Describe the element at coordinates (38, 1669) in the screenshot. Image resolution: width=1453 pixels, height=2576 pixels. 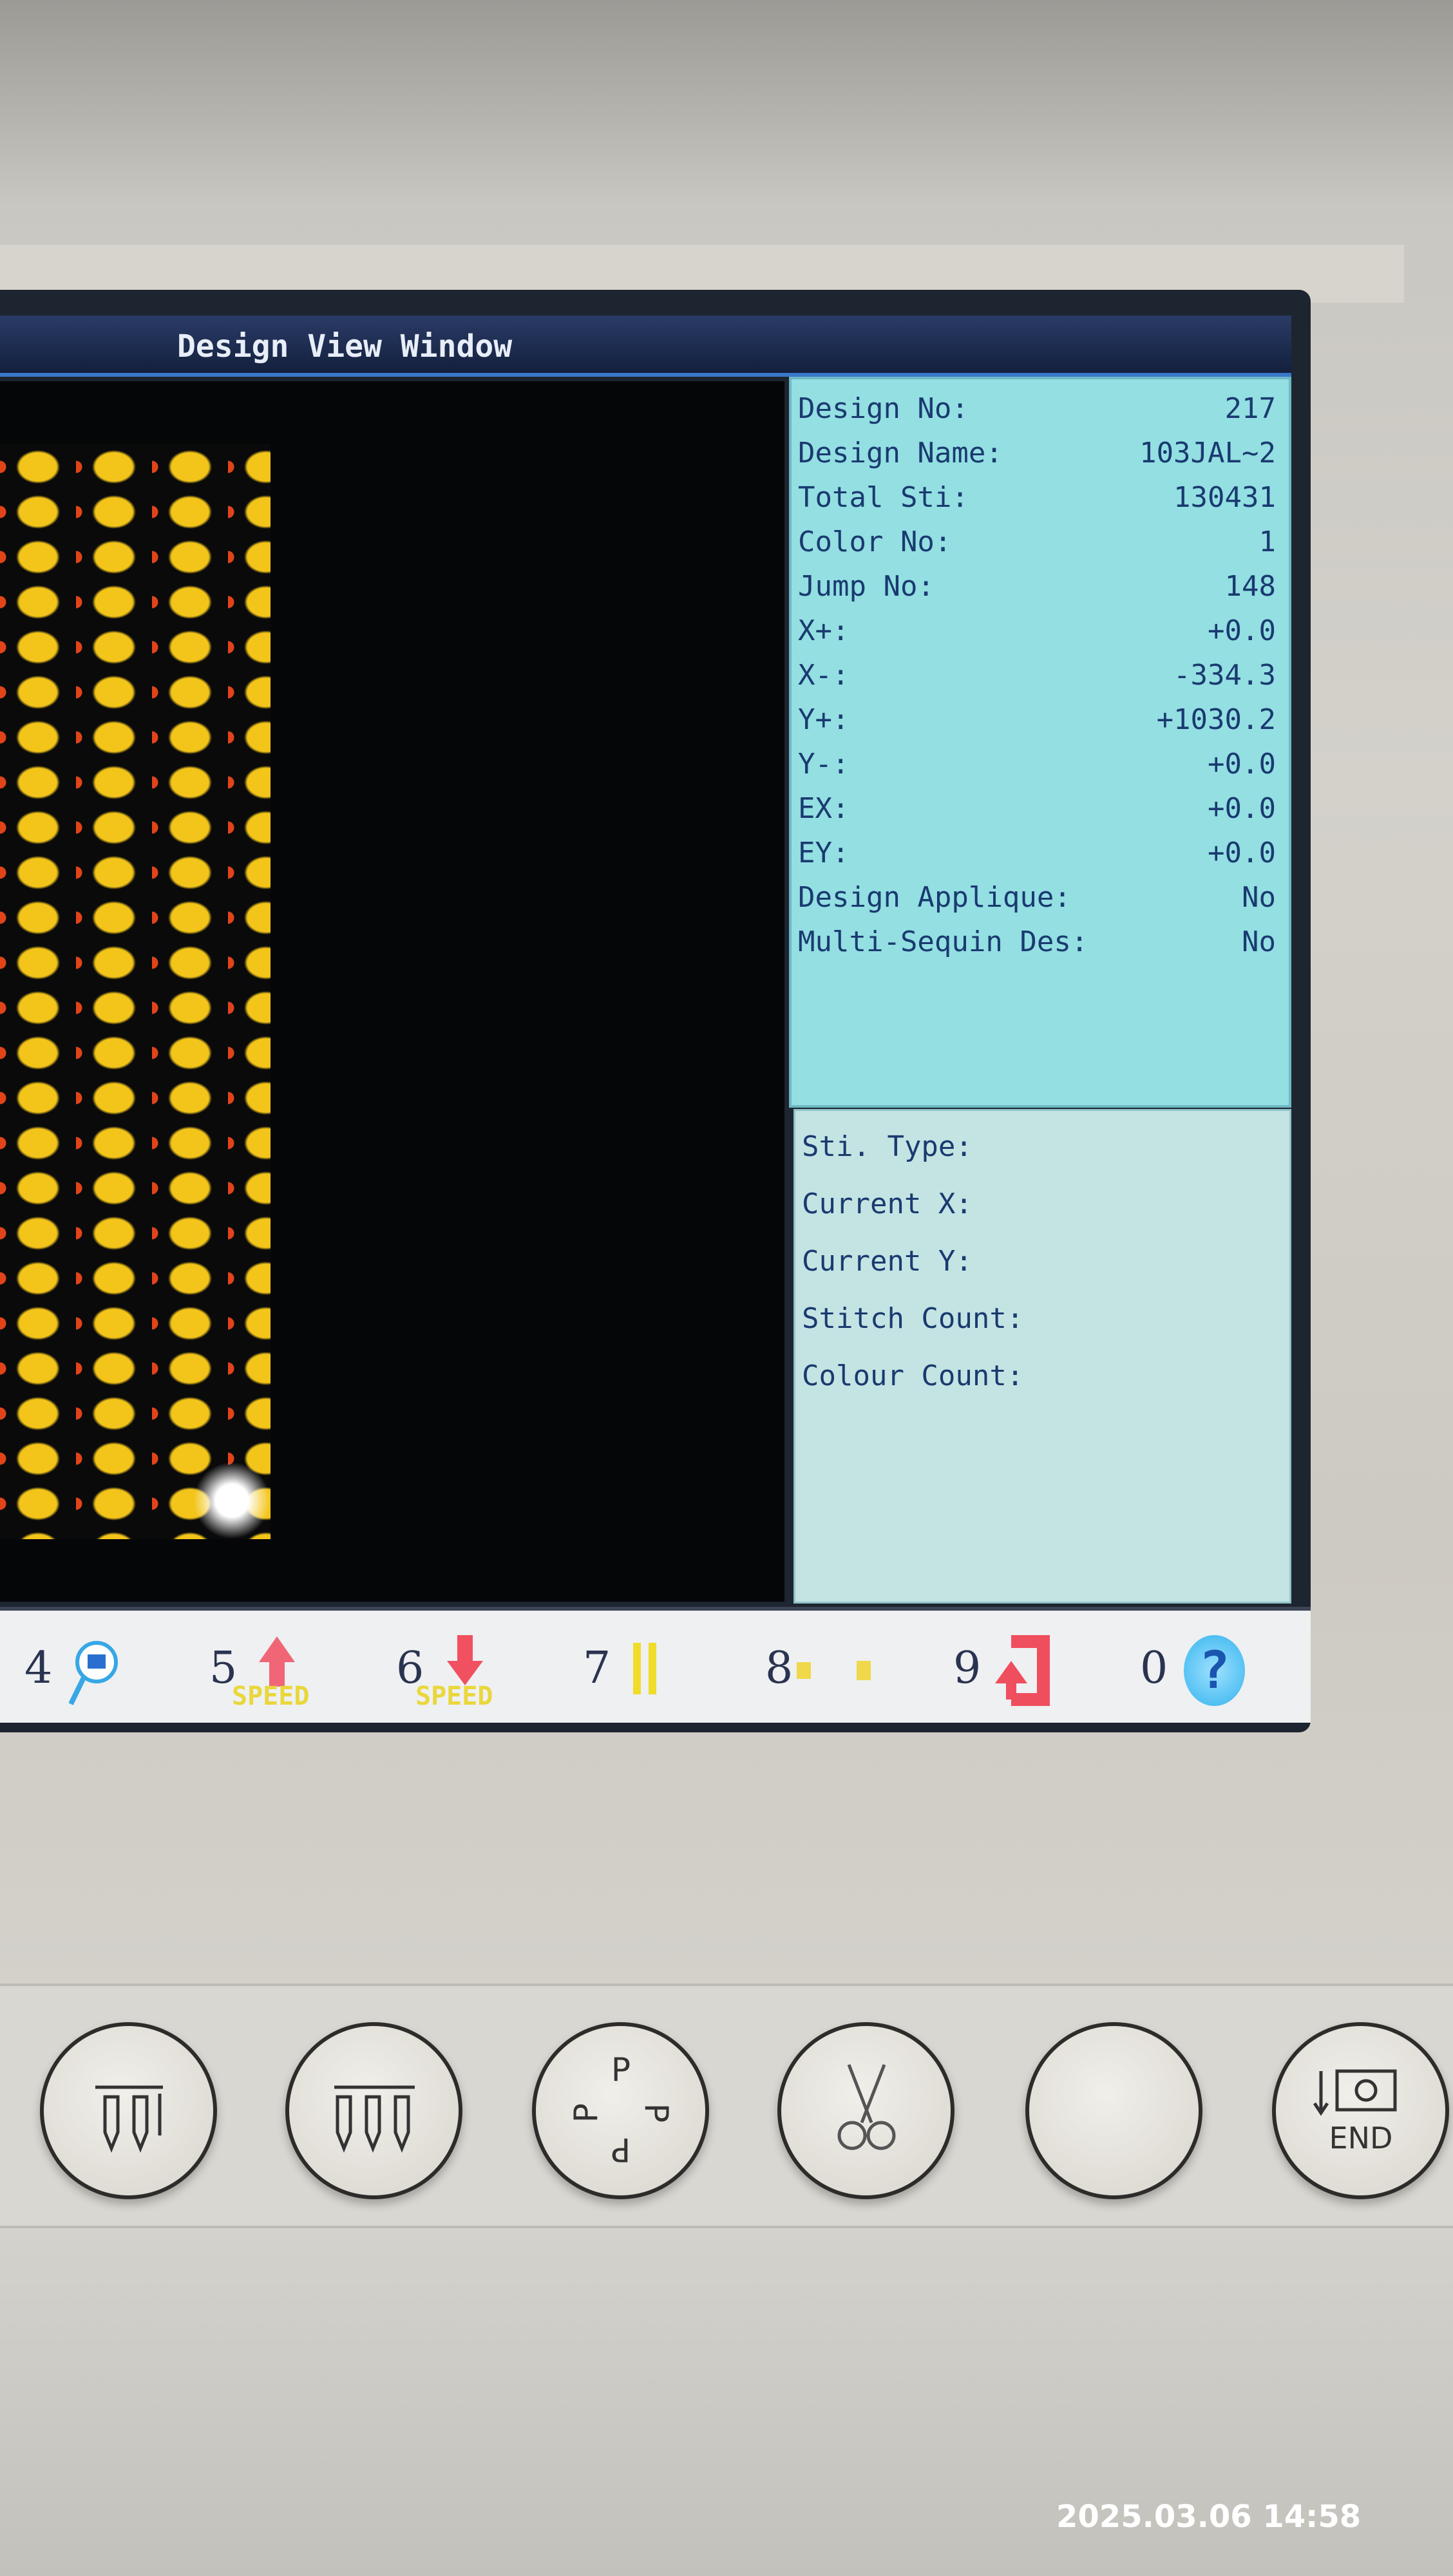
I see `fkey-4: 4` at that location.